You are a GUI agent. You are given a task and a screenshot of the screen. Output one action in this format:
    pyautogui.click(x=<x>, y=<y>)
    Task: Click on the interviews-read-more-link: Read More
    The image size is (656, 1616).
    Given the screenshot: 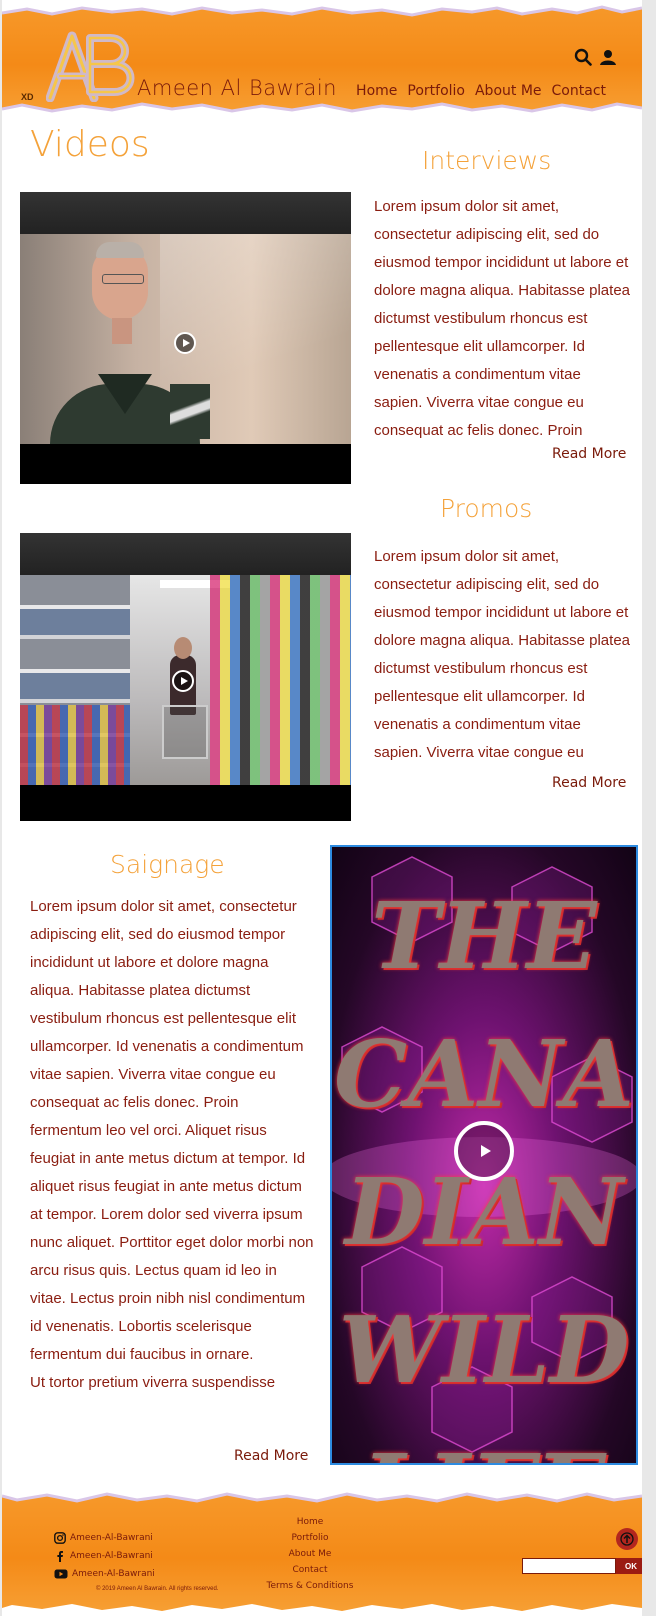 What is the action you would take?
    pyautogui.click(x=589, y=454)
    